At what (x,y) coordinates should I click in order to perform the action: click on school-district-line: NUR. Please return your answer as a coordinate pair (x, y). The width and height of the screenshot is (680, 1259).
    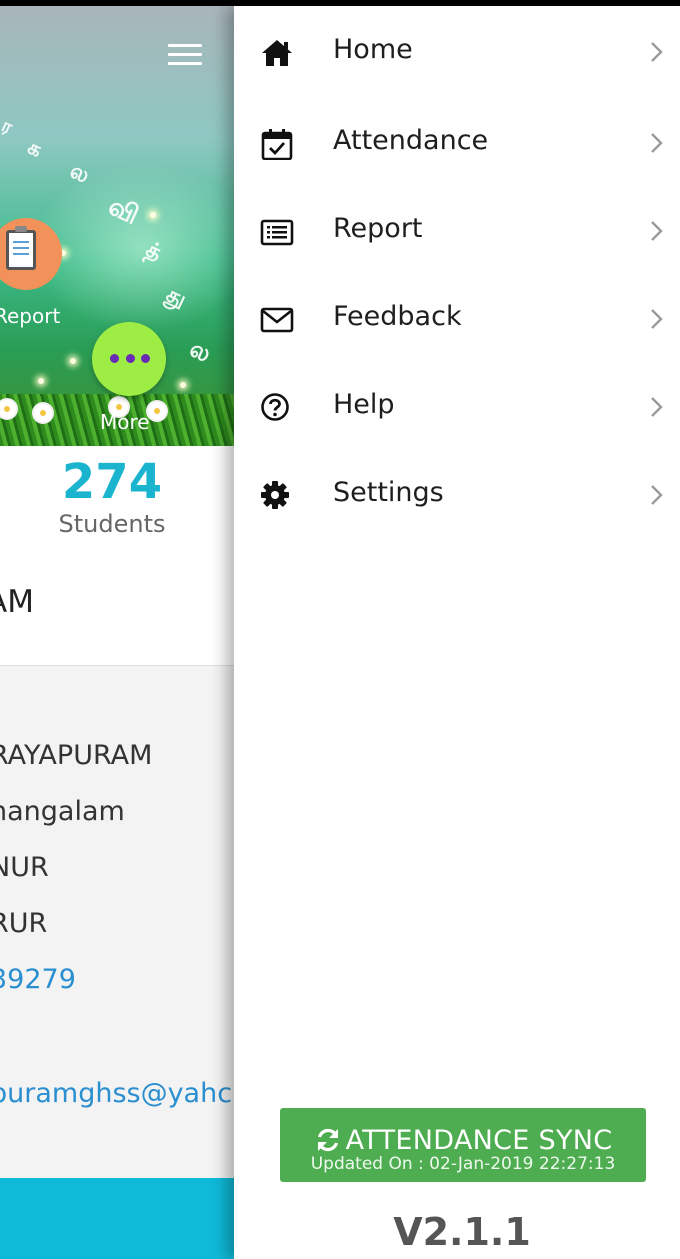
    Looking at the image, I should click on (24, 867).